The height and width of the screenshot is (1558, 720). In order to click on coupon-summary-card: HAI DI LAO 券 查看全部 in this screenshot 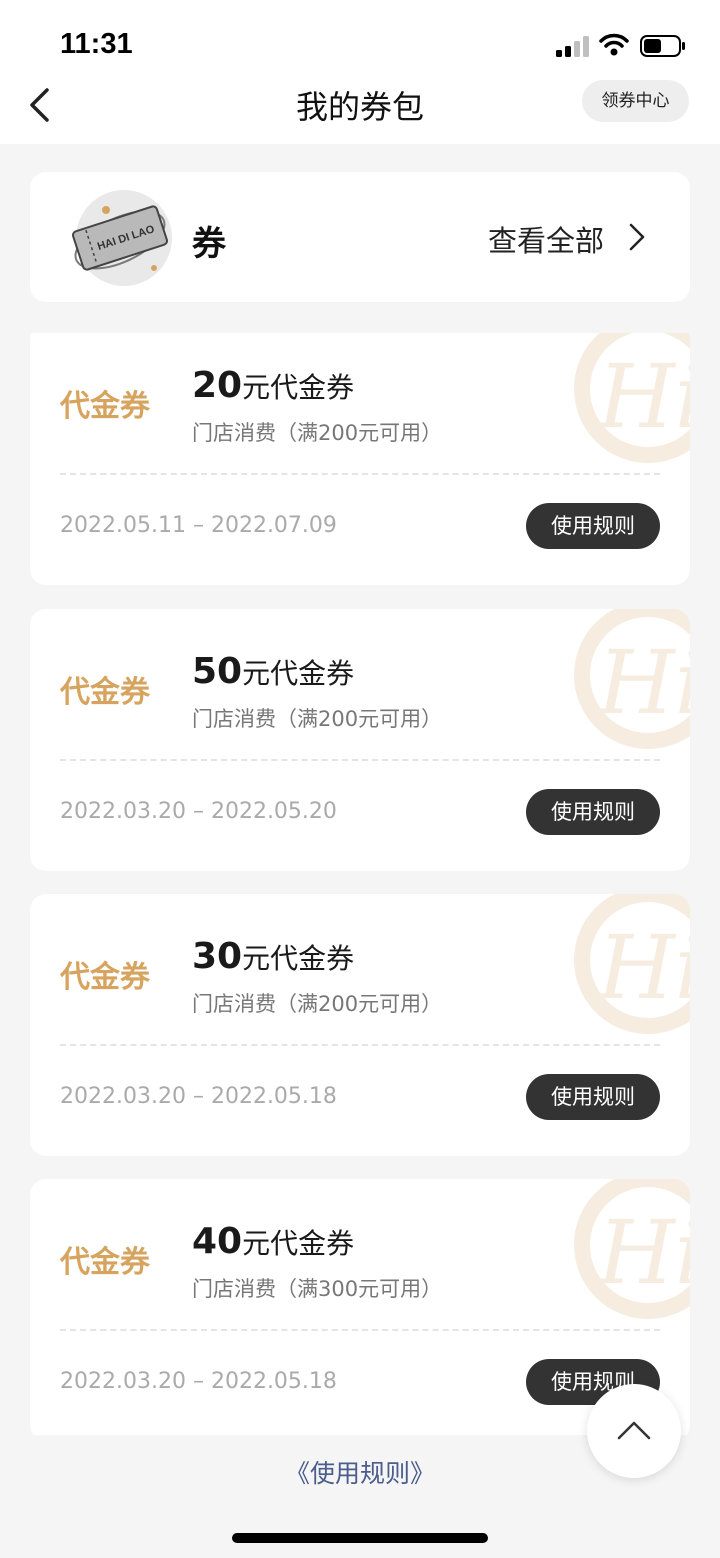, I will do `click(360, 237)`.